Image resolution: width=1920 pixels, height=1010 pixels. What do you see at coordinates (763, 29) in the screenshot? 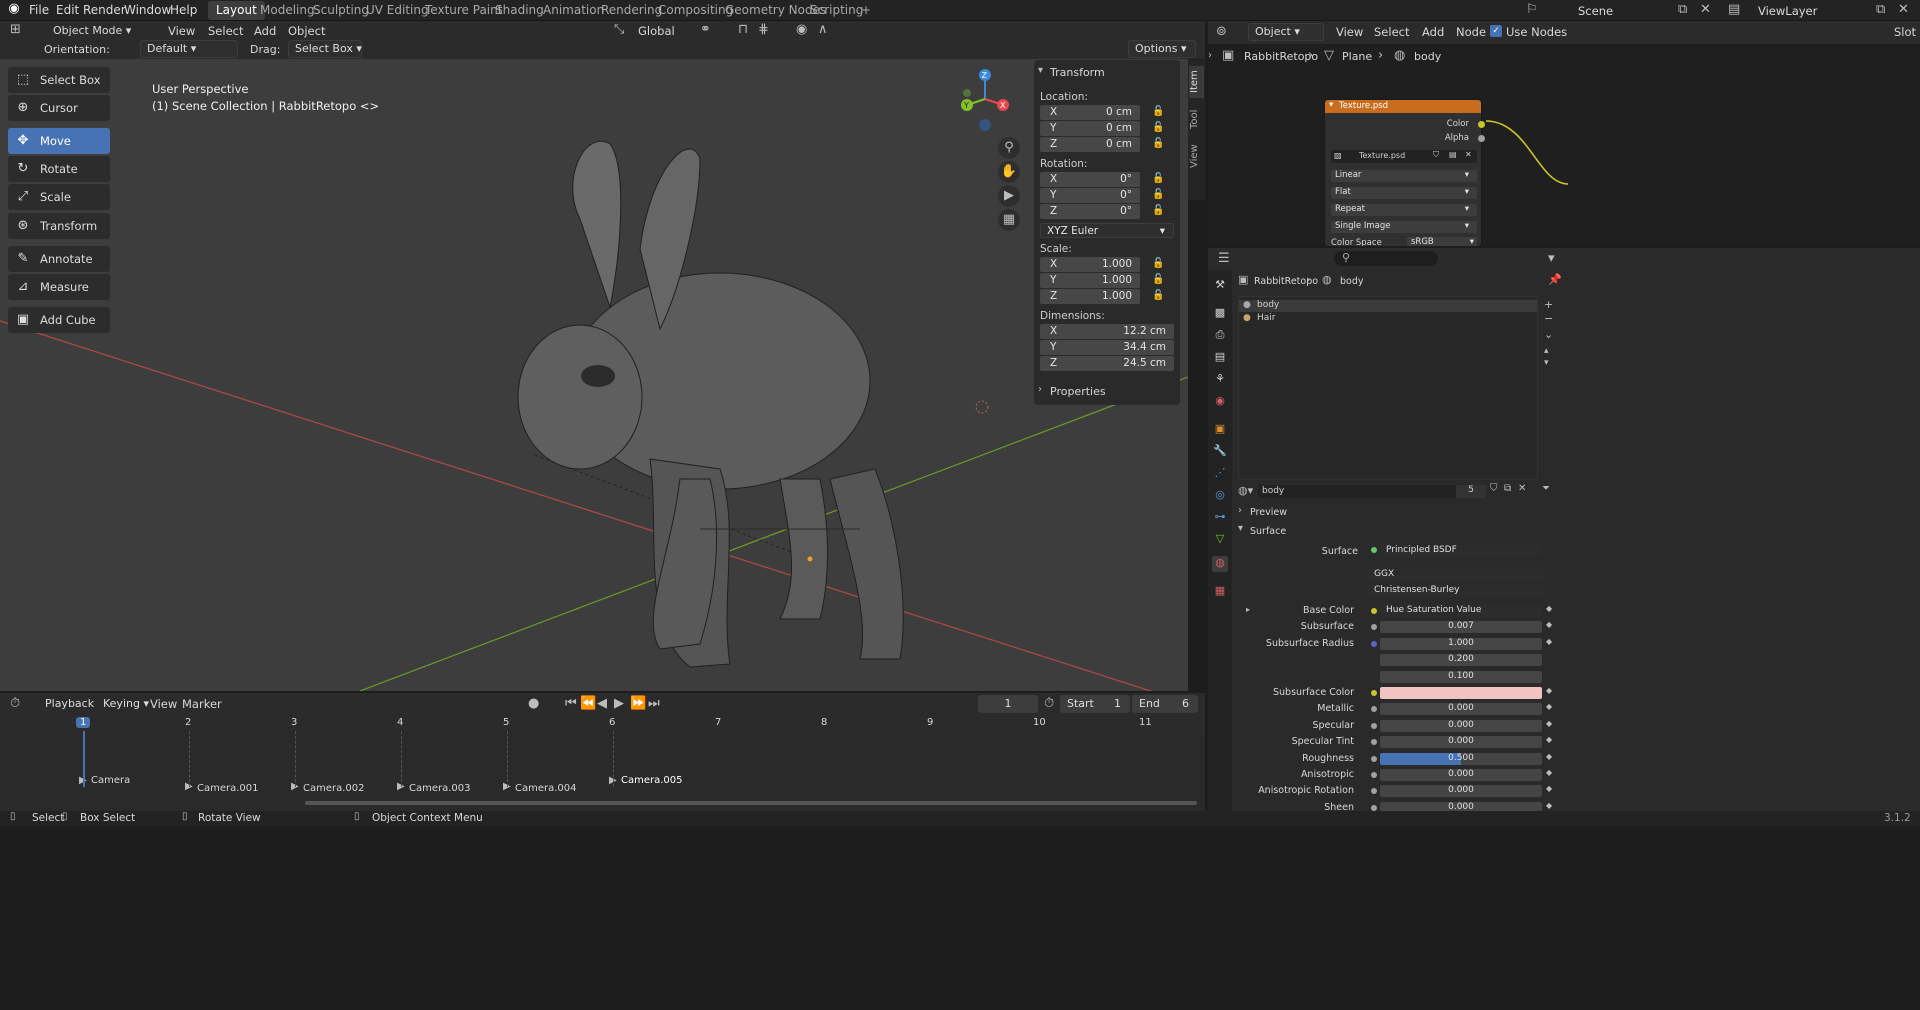
I see `snap-target-icon: ⋕` at bounding box center [763, 29].